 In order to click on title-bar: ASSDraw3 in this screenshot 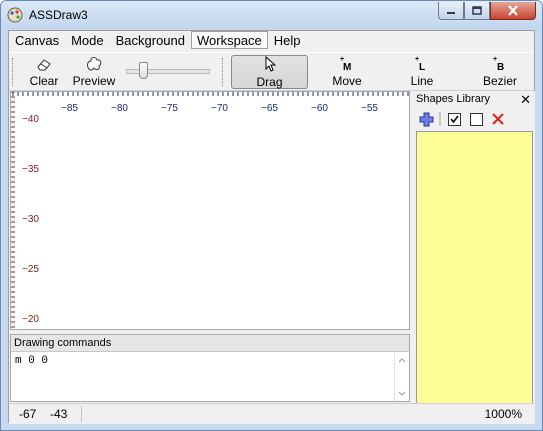, I will do `click(271, 15)`.